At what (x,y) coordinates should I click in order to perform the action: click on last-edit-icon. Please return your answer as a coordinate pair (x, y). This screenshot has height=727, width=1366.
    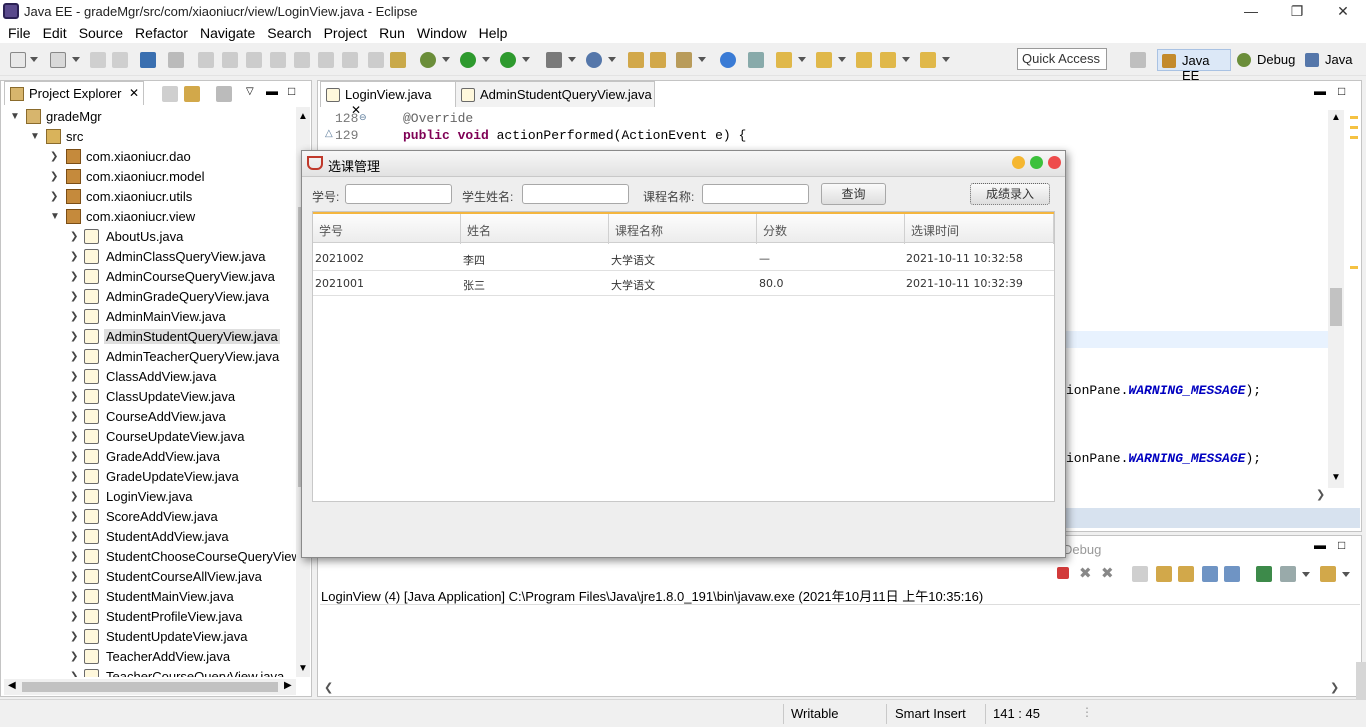
    Looking at the image, I should click on (864, 60).